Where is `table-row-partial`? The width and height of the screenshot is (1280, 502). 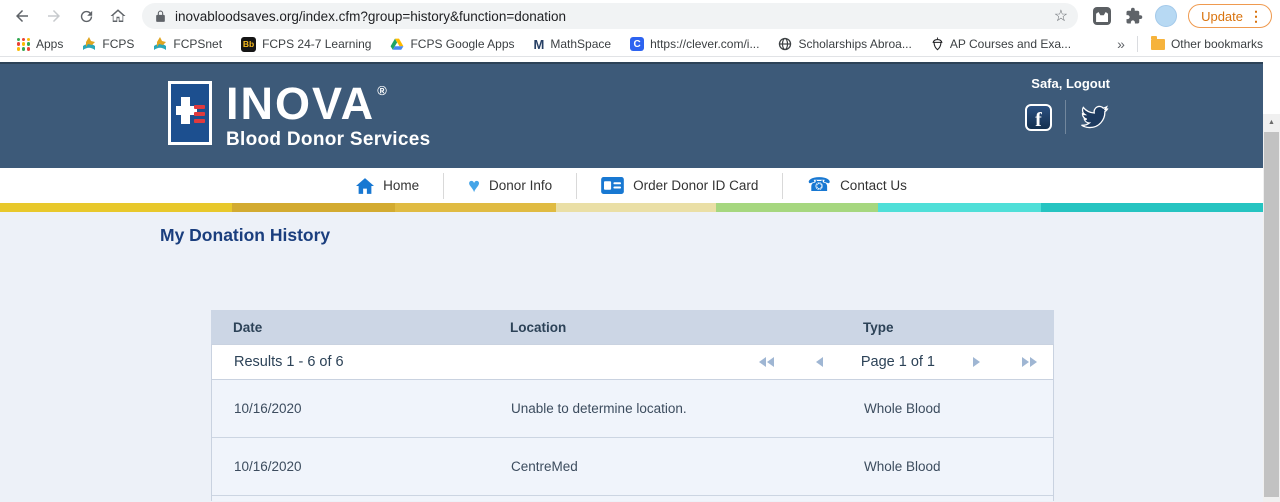 table-row-partial is located at coordinates (632, 498).